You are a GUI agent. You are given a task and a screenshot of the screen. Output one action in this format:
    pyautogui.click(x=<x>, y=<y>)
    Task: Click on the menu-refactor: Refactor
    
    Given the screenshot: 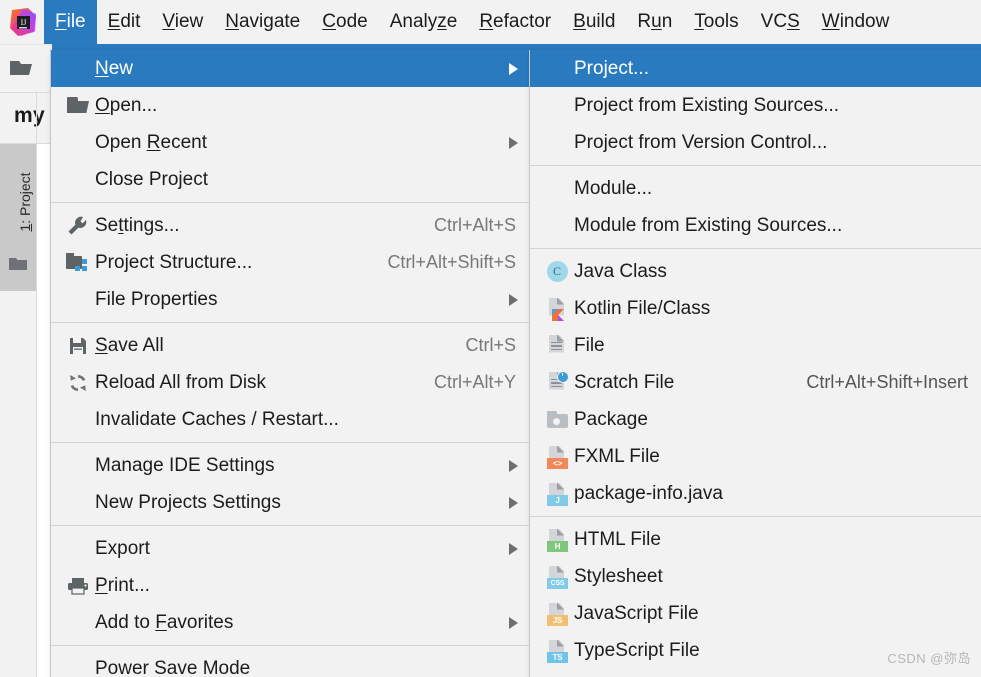 What is the action you would take?
    pyautogui.click(x=515, y=22)
    